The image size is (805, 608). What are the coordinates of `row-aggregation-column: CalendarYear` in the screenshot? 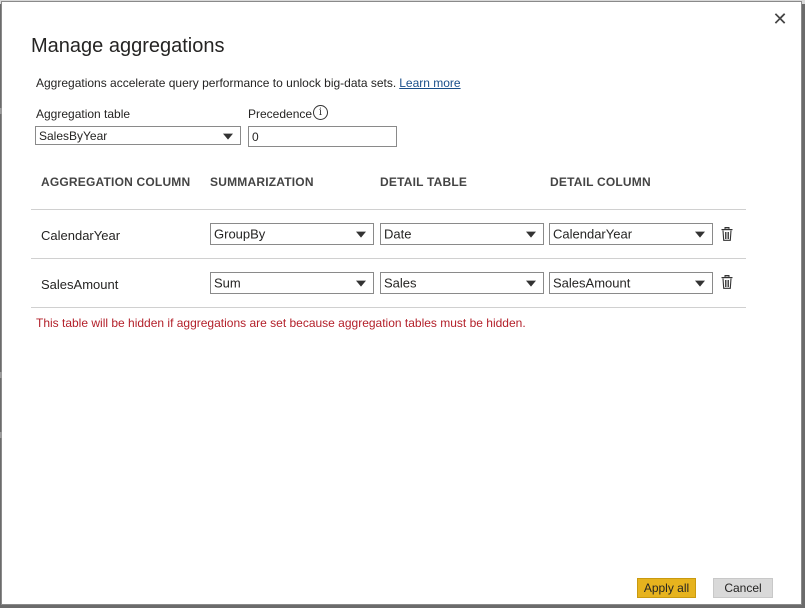 It's located at (81, 235).